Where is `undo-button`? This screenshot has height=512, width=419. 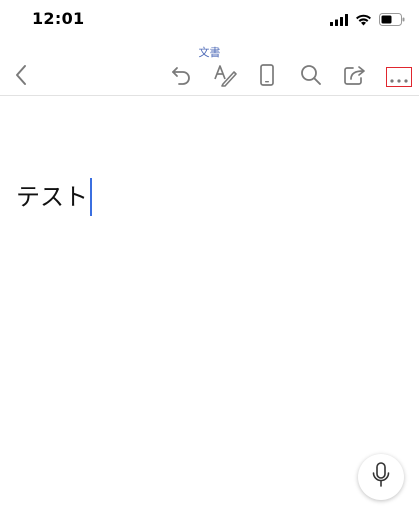 undo-button is located at coordinates (181, 77).